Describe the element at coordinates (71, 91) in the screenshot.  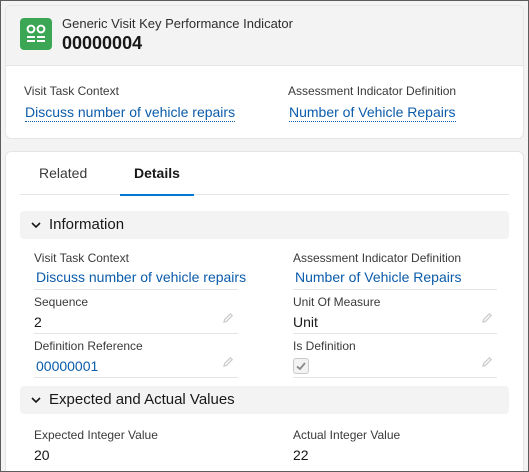
I see `highlight-label-visit-task-context: Visit Task Context` at that location.